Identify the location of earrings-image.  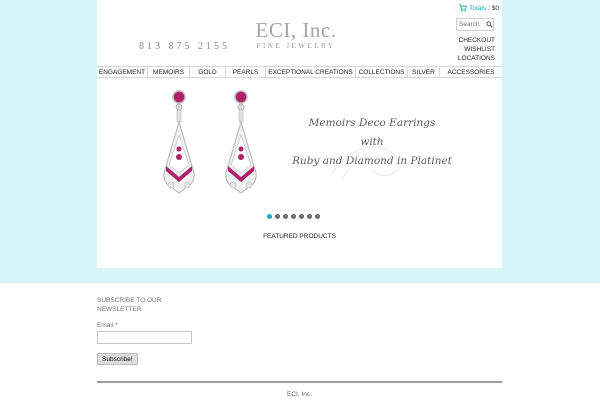
(210, 142).